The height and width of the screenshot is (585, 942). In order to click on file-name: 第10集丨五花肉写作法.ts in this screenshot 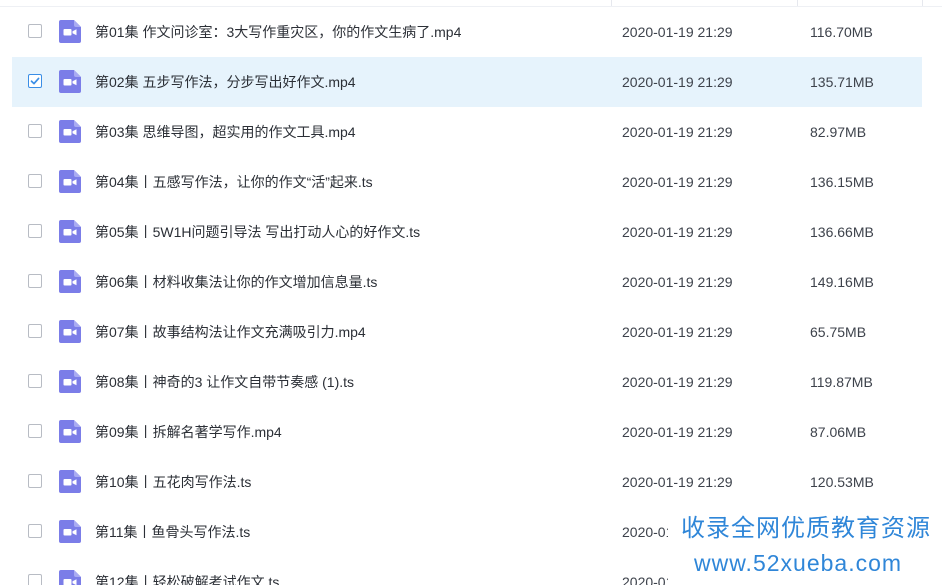, I will do `click(173, 482)`.